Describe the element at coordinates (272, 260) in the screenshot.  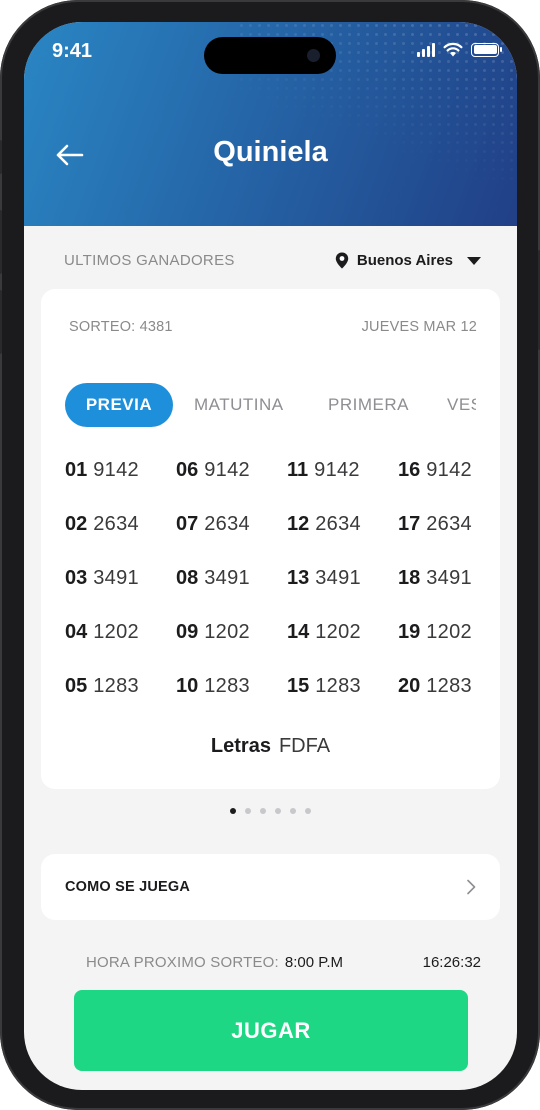
I see `winners-section-header: ULTIMOS GANADORES Buenos Aires` at that location.